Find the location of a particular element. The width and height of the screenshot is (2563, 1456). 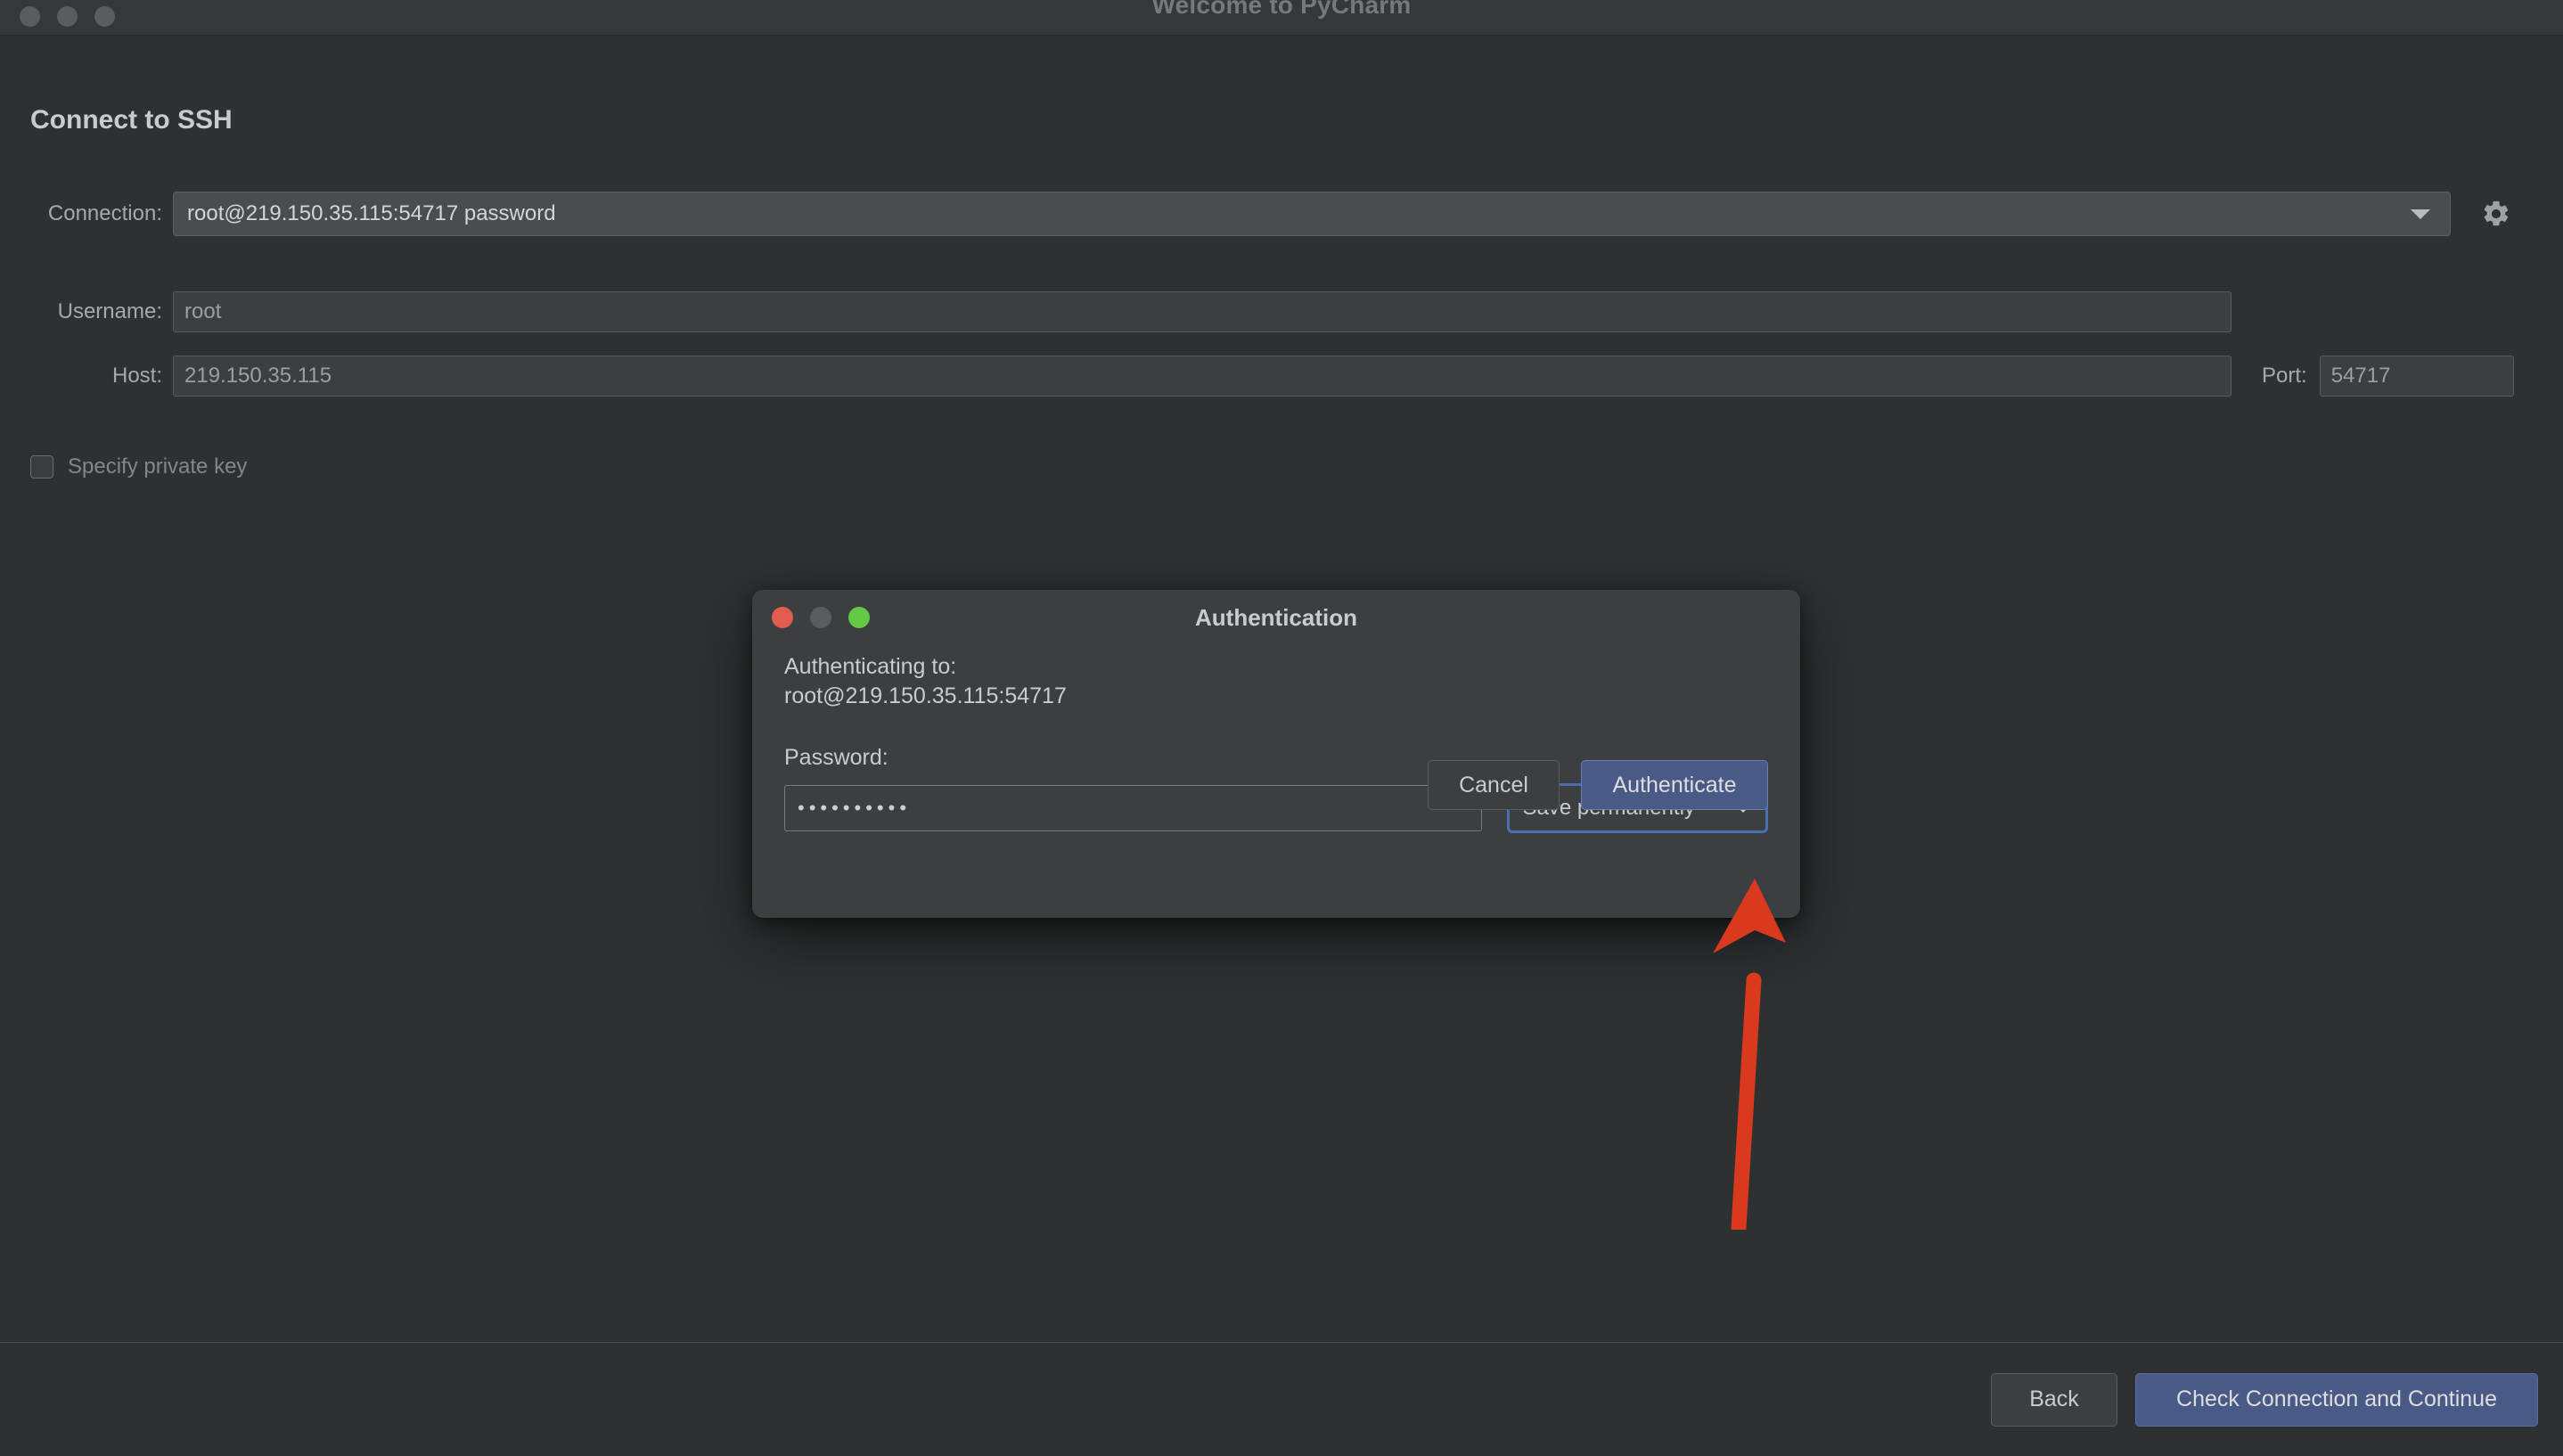

back-button: Back is located at coordinates (2054, 1399).